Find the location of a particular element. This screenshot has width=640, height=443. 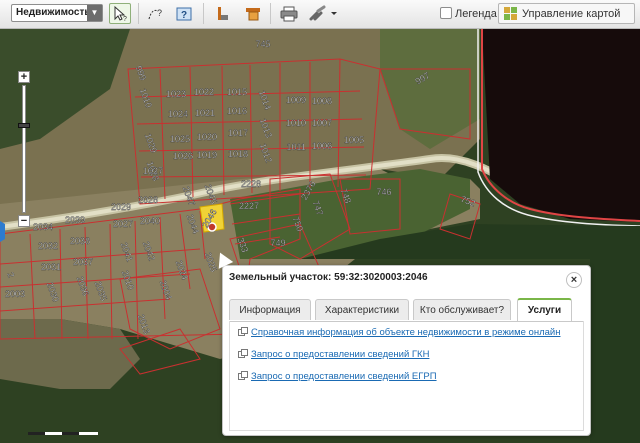

map-control-label: Управление картой is located at coordinates (571, 14).